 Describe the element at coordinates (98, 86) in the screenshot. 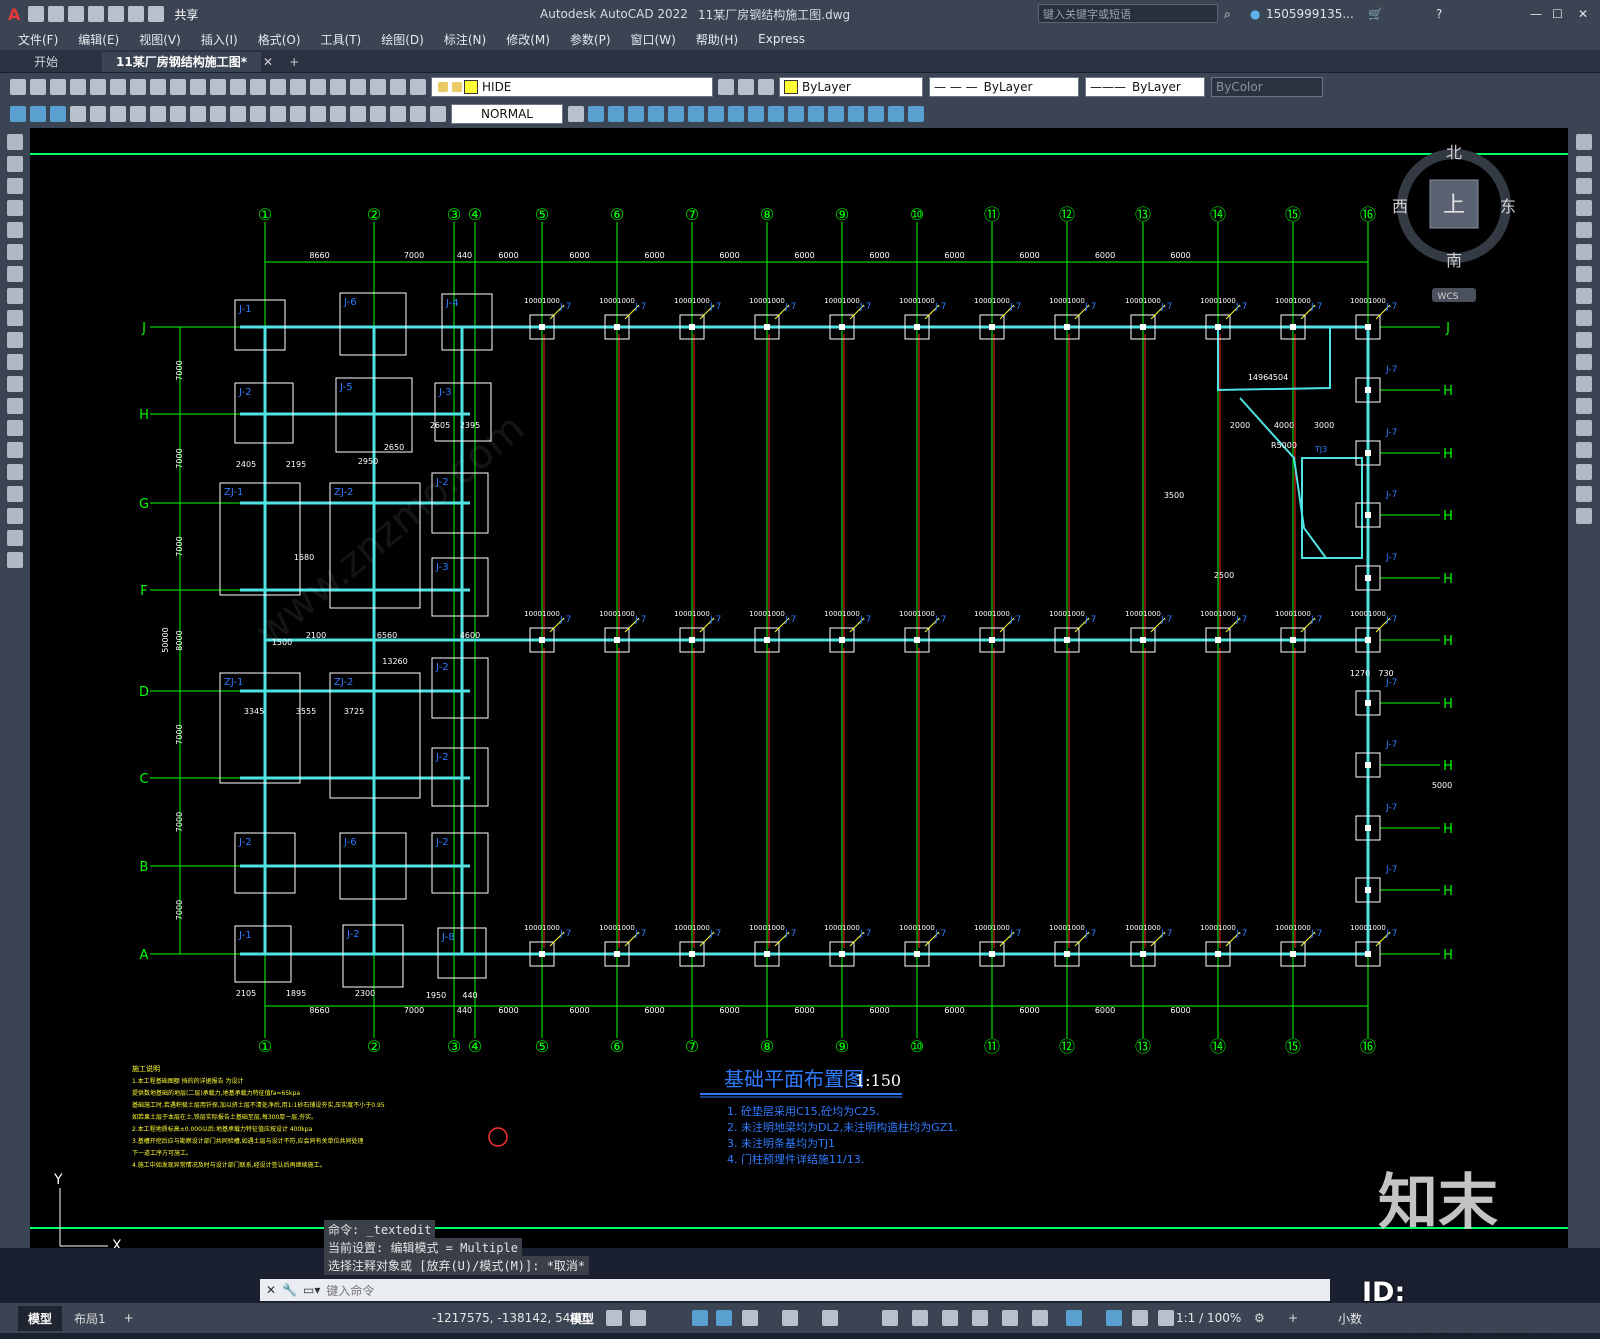

I see `preview-icon` at that location.